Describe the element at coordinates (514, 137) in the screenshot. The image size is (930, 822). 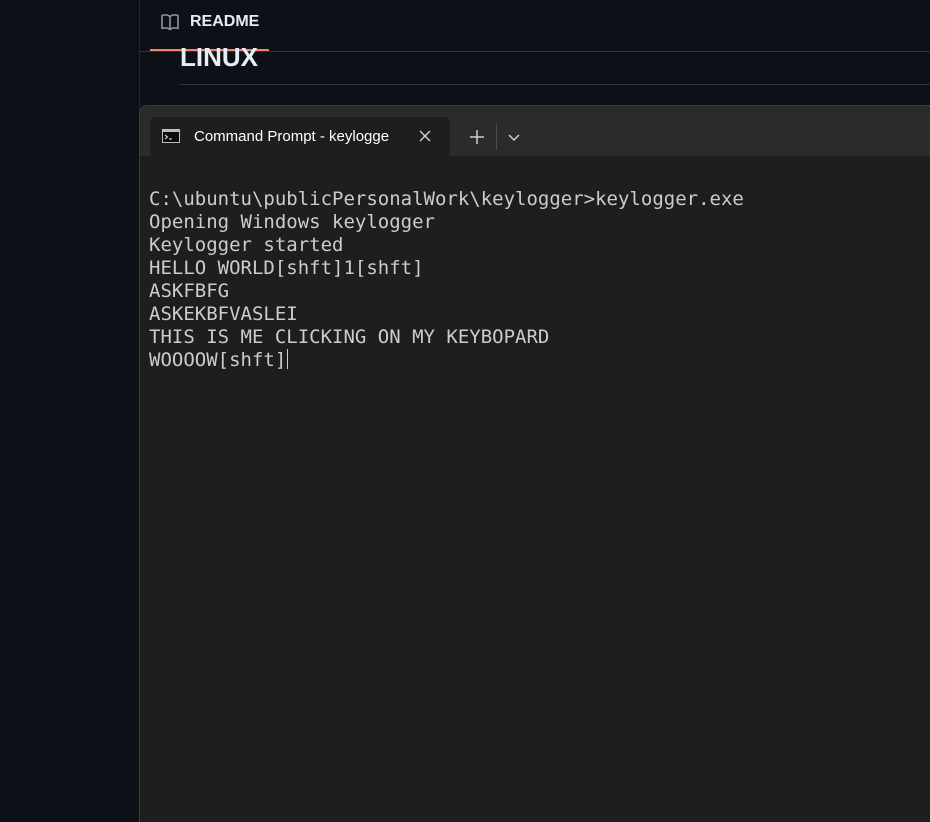
I see `chevron-down-icon` at that location.